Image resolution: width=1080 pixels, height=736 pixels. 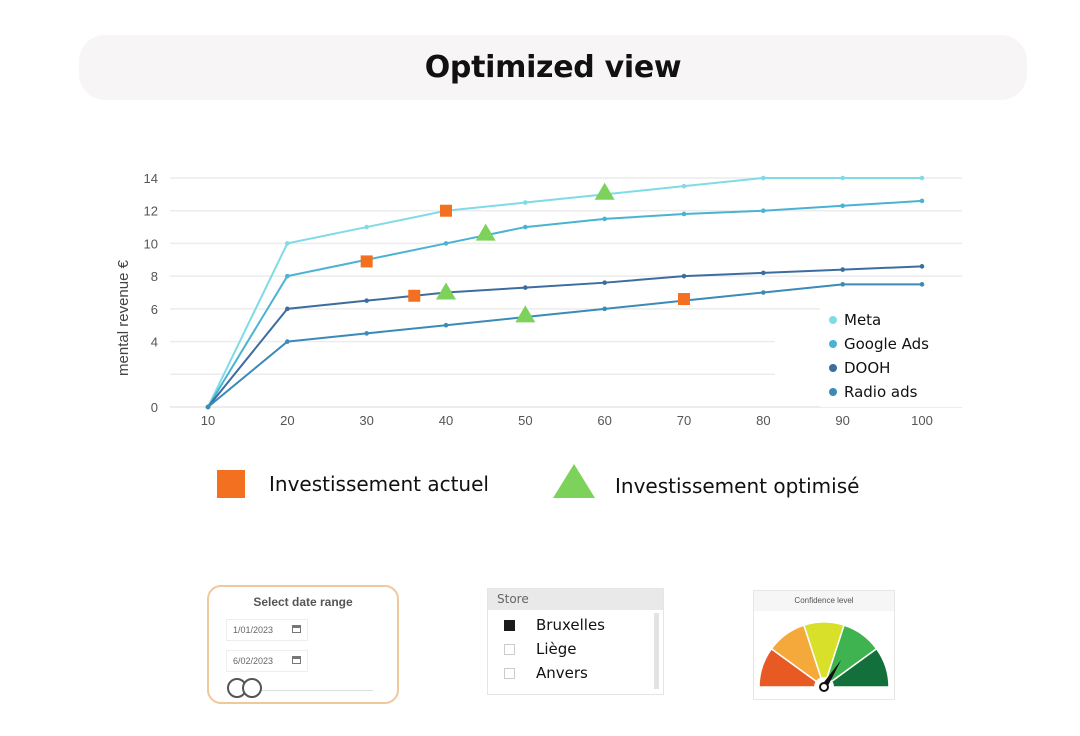 I want to click on legend-item: Google Ads, so click(x=886, y=344).